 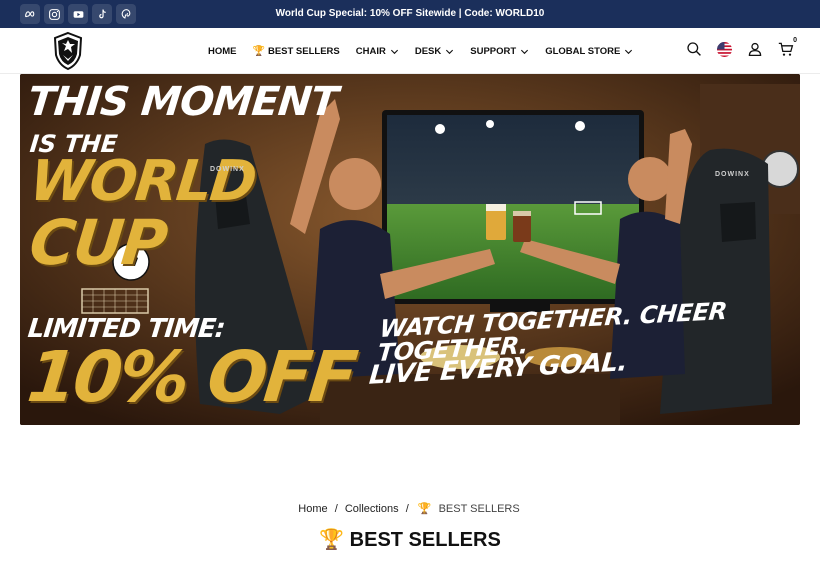 I want to click on page-title: 🏆 BEST SELLERS, so click(x=410, y=539).